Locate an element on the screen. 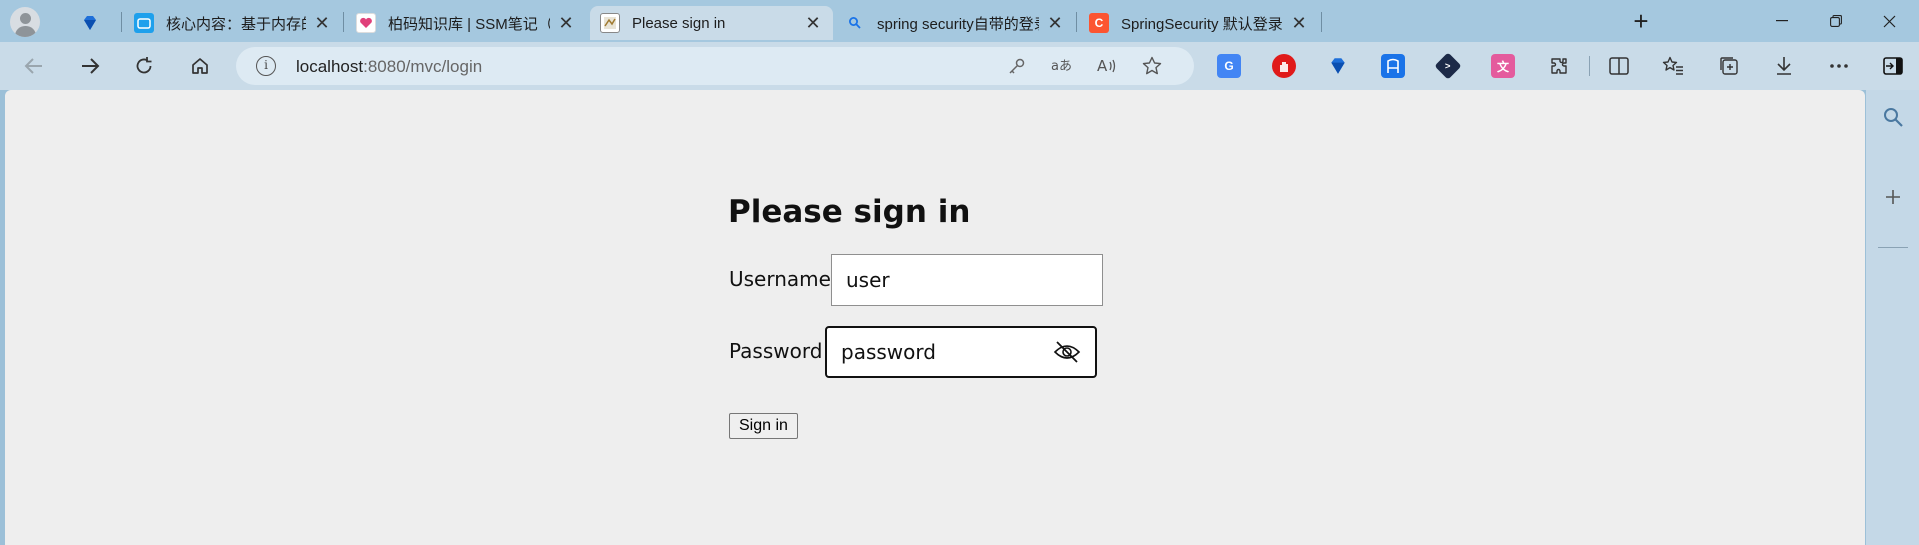  tab-title: 核心内容：基于内存的校验_哔哩 is located at coordinates (236, 24).